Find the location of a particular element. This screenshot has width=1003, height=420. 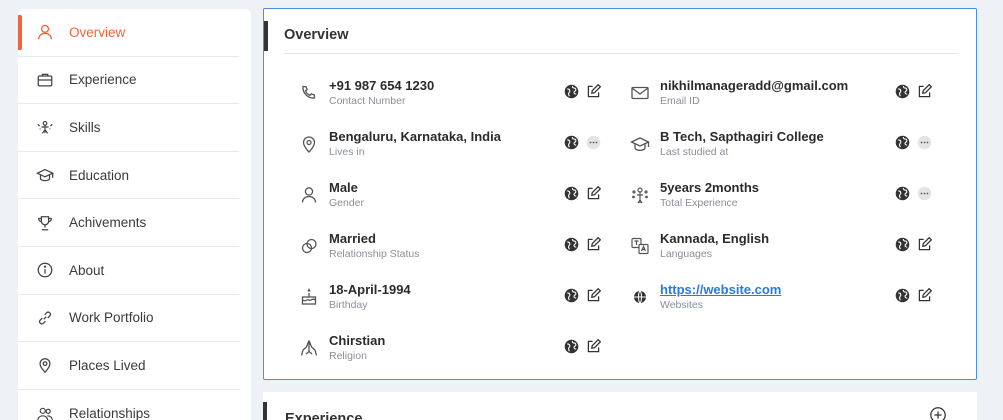

rings-icon is located at coordinates (309, 246).